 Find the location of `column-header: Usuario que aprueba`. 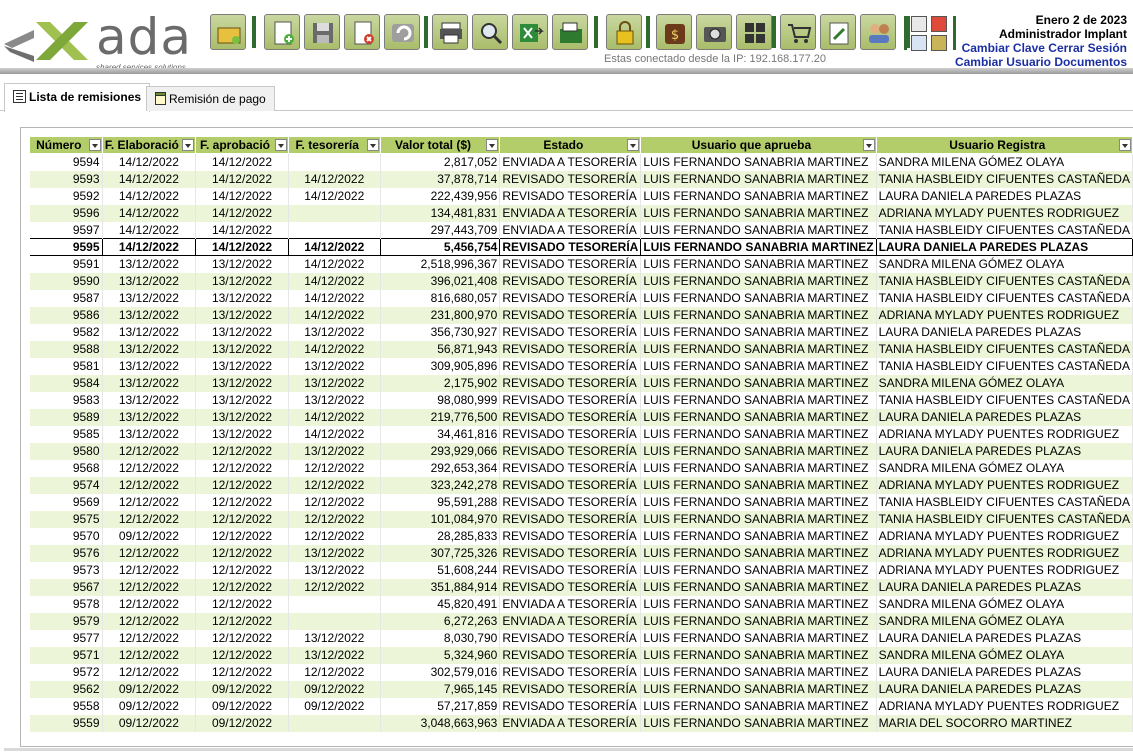

column-header: Usuario que aprueba is located at coordinates (758, 145).